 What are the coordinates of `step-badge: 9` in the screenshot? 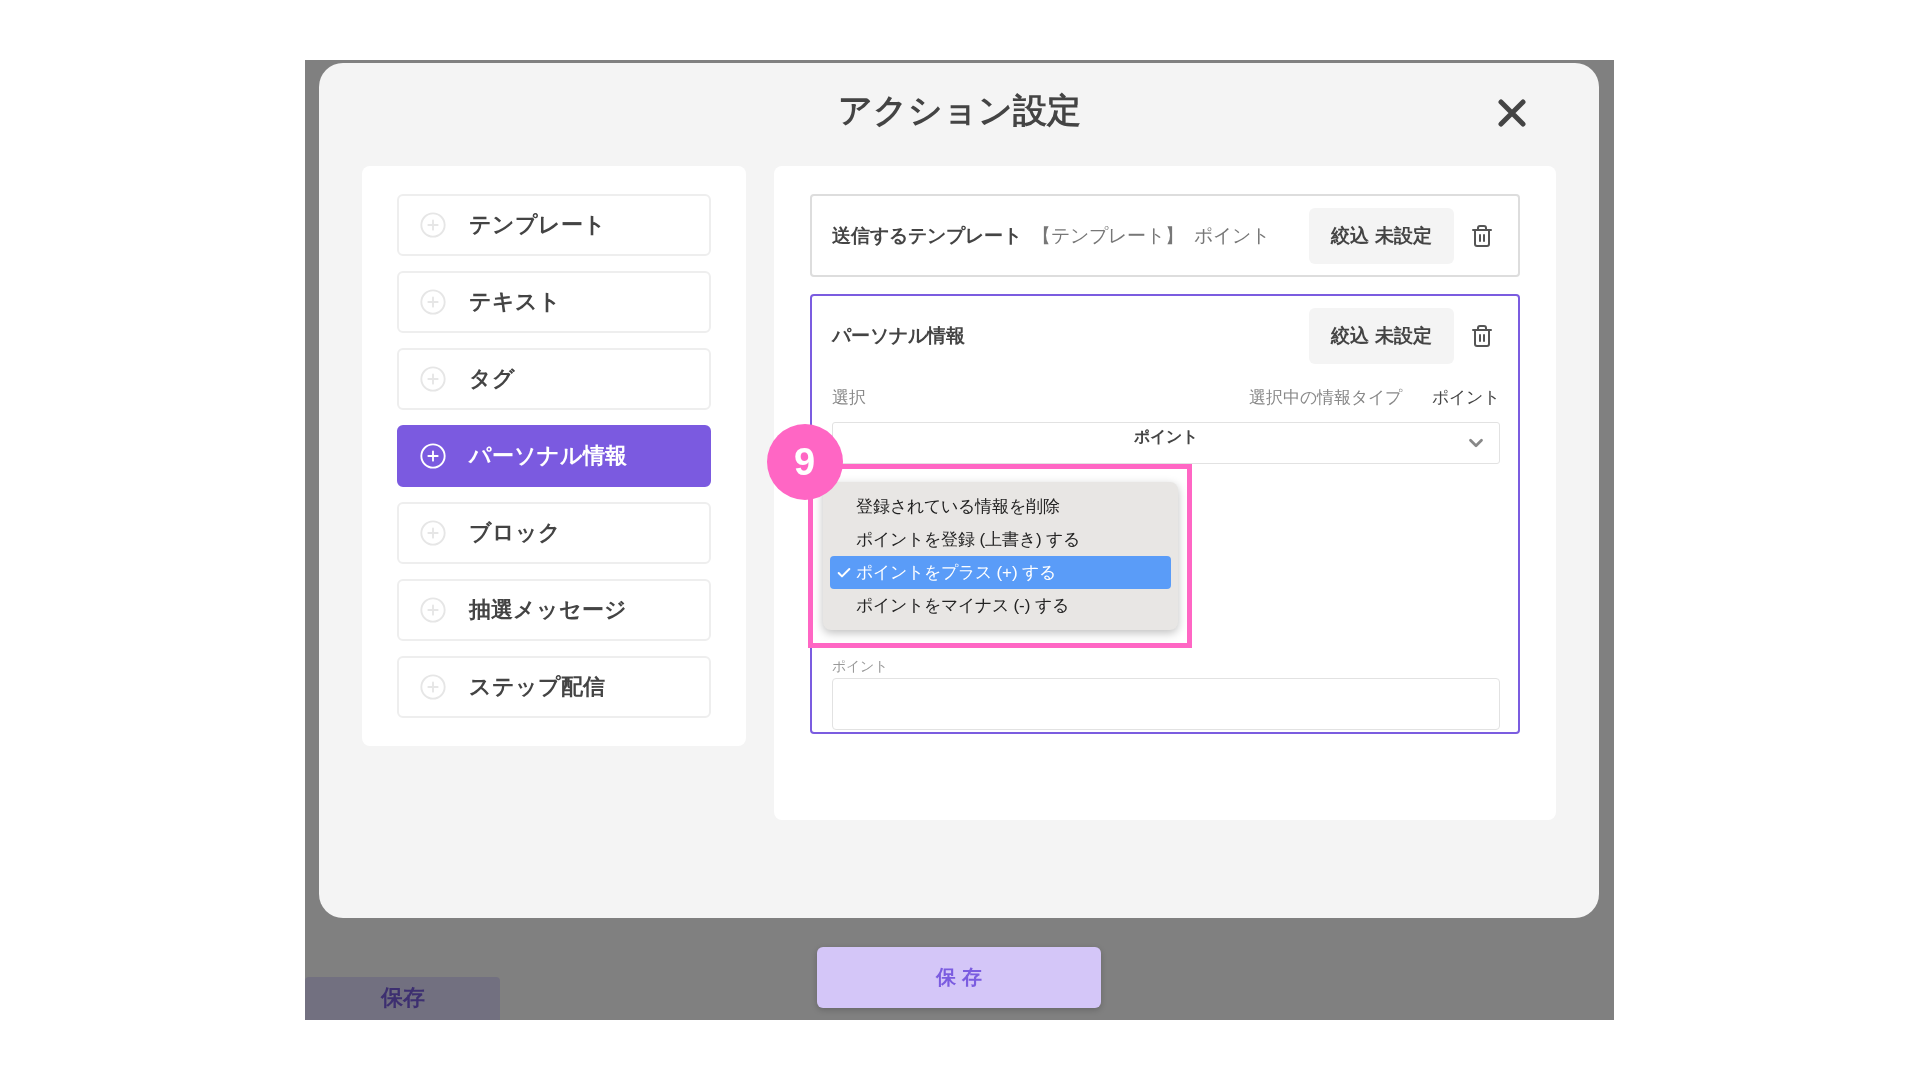 It's located at (804, 462).